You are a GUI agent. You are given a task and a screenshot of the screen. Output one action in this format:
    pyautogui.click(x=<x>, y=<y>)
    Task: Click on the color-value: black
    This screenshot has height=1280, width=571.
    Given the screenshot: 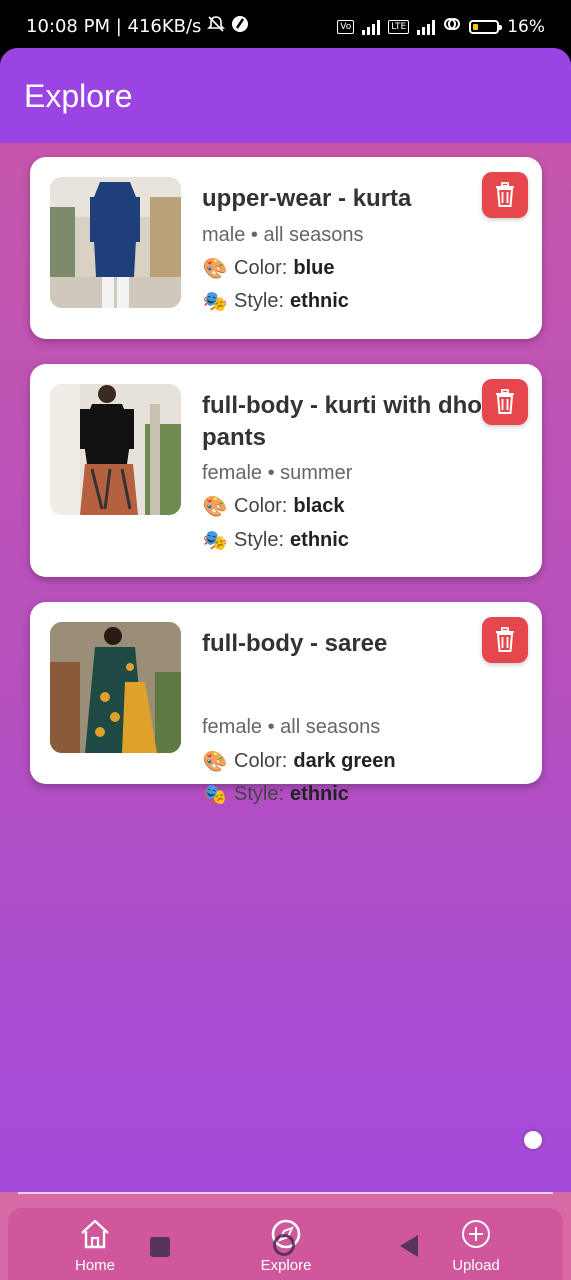 What is the action you would take?
    pyautogui.click(x=319, y=506)
    